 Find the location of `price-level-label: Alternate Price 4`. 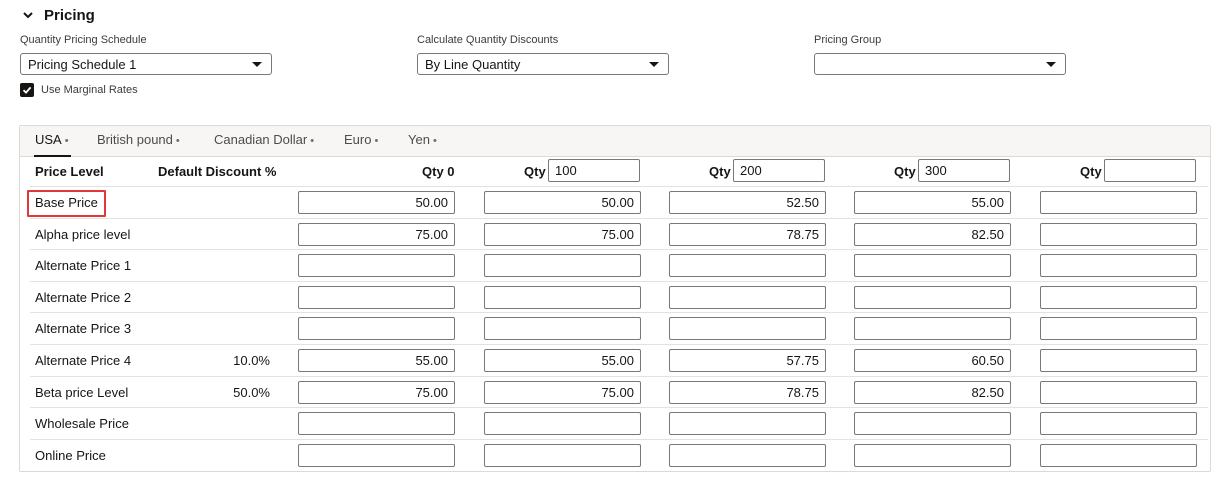

price-level-label: Alternate Price 4 is located at coordinates (83, 360).